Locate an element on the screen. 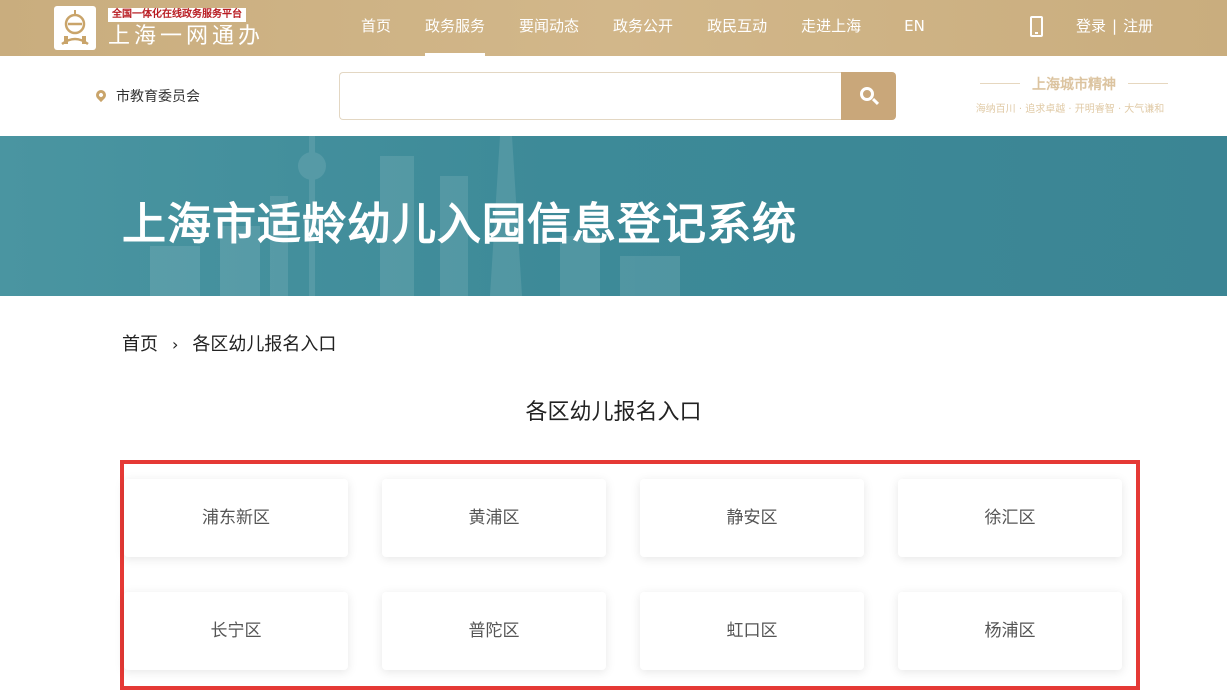 The height and width of the screenshot is (696, 1227). site-logo: 全国一体化在线政务服务平台 上海一网通办 is located at coordinates (169, 28).